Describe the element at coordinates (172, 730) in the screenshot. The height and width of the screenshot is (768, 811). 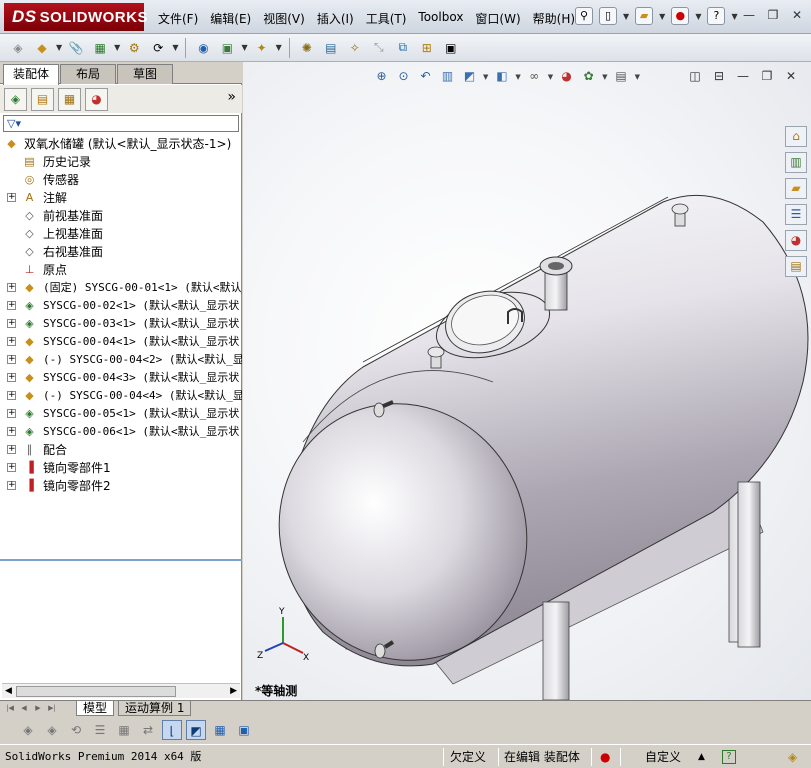
I see `sketch-tool-icon: ⌊` at that location.